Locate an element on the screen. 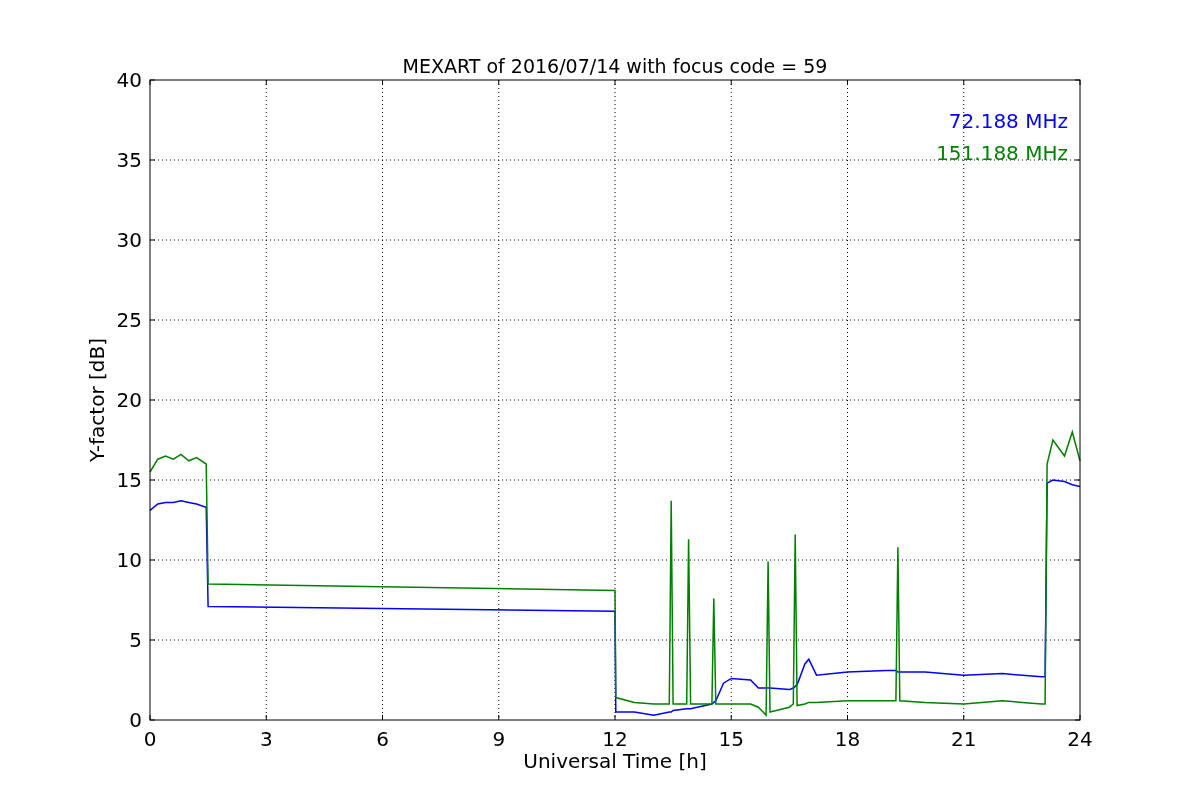  y-tick-label: 30 is located at coordinates (129, 240).